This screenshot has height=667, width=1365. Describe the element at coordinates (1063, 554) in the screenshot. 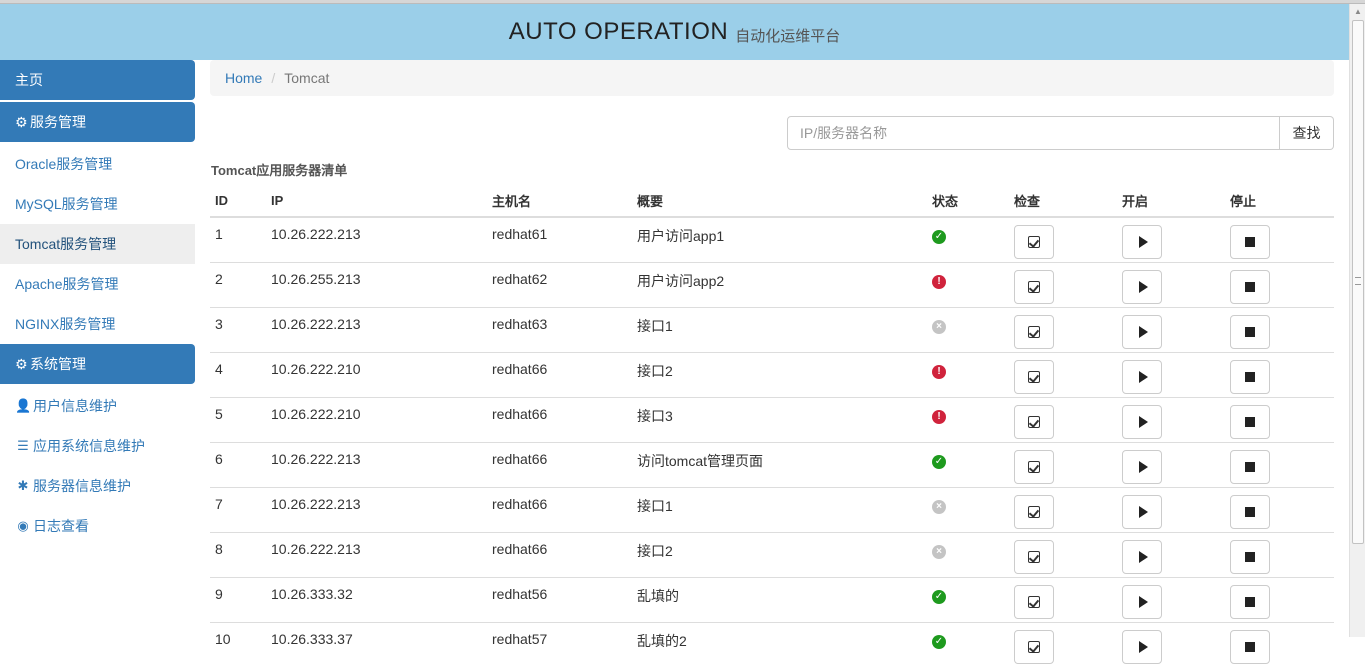

I see `cell-check` at that location.